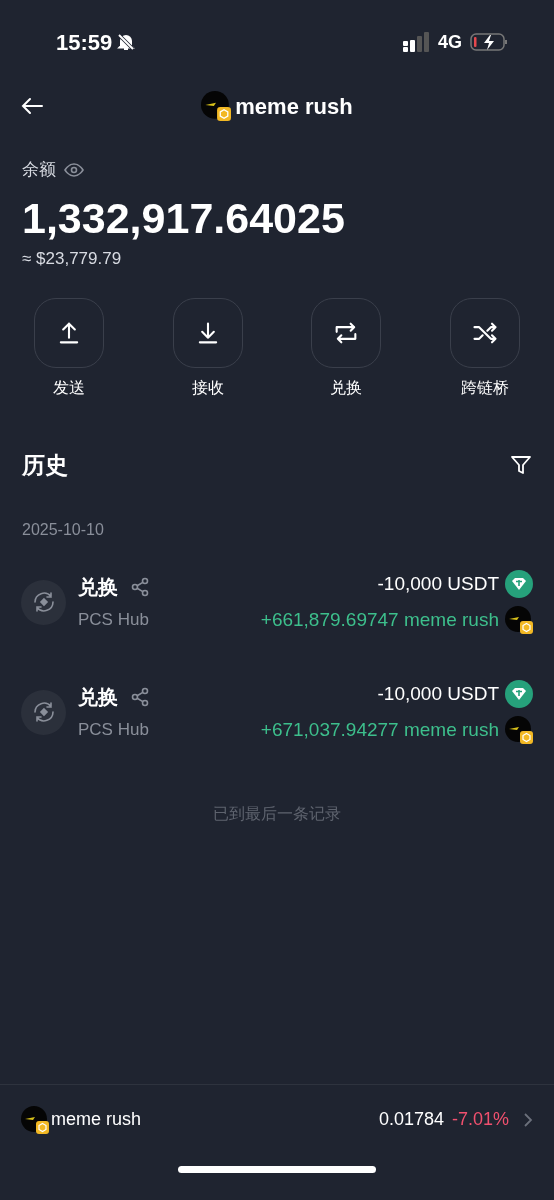  Describe the element at coordinates (277, 1119) in the screenshot. I see `token-price-bar: meme rush 0.01784 -7.01%` at that location.